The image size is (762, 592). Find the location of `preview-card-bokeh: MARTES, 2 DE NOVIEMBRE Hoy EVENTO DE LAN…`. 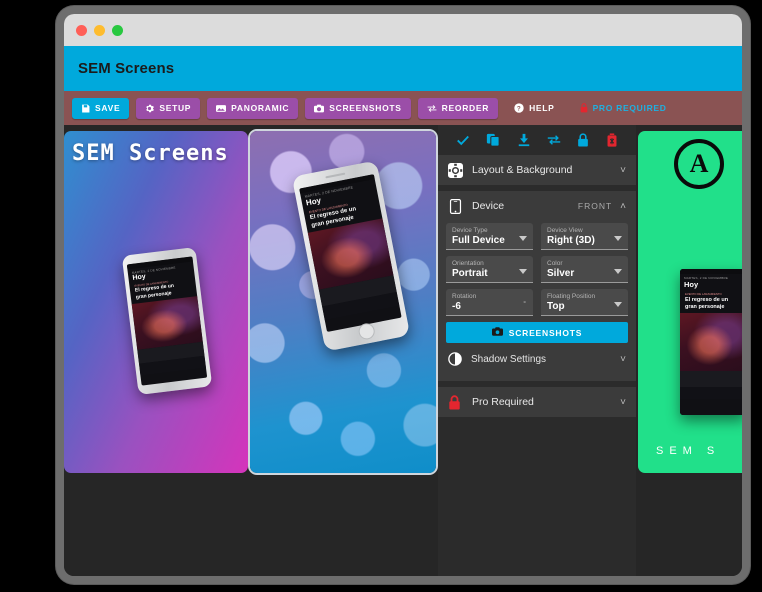

preview-card-bokeh: MARTES, 2 DE NOVIEMBRE Hoy EVENTO DE LAN… is located at coordinates (343, 302).